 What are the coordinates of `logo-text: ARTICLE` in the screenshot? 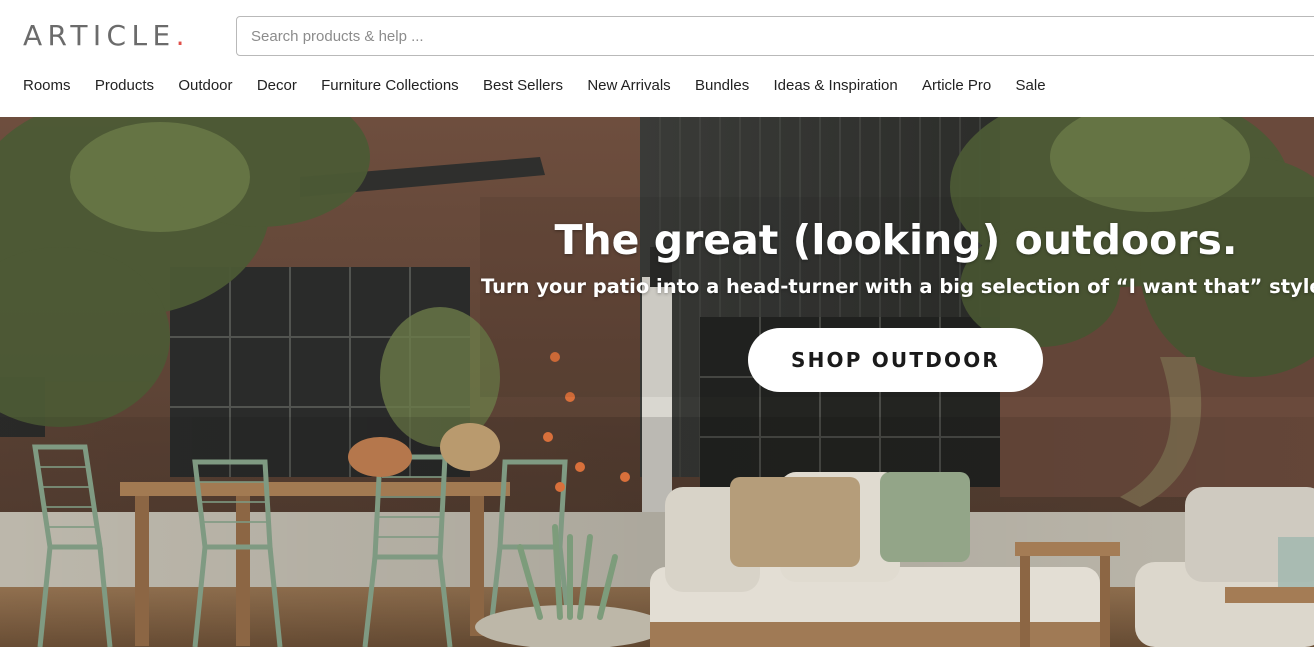 It's located at (99, 35).